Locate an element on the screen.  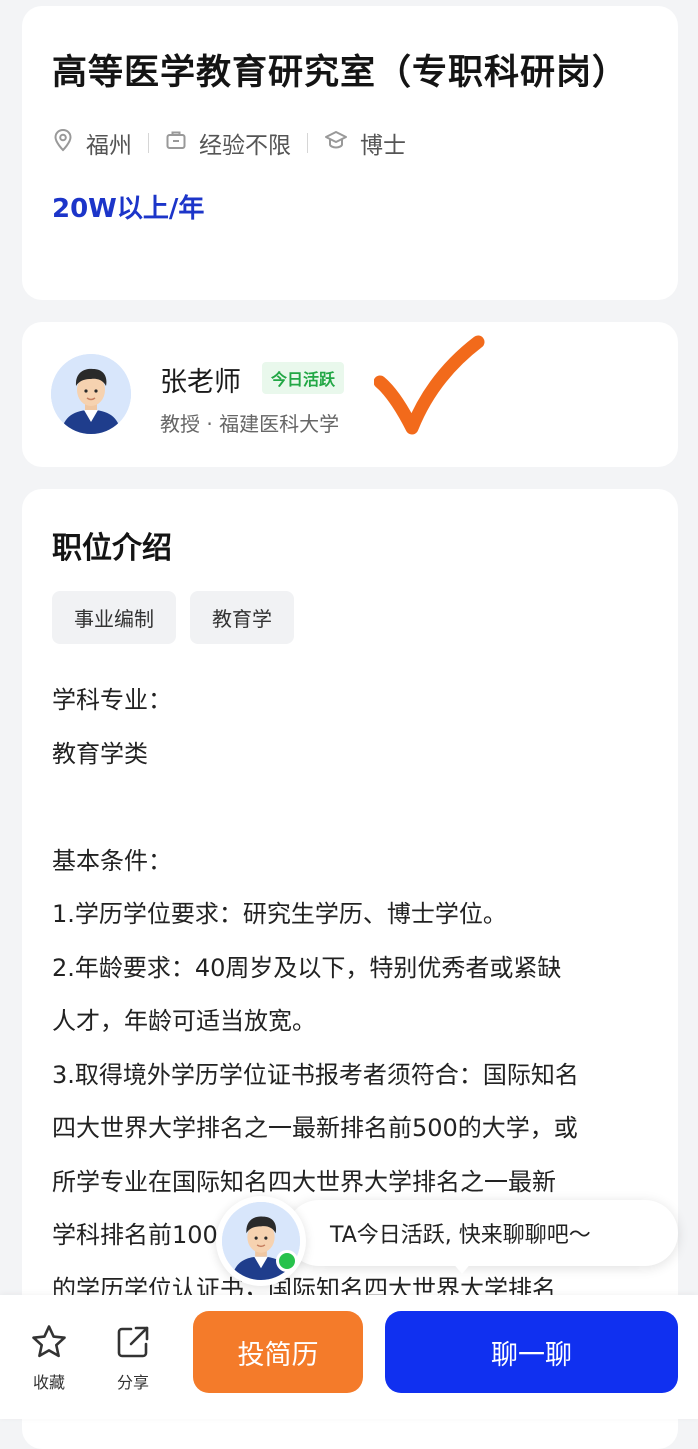
job-title: 高等医学教育研究室（专职科研岗） is located at coordinates (340, 73).